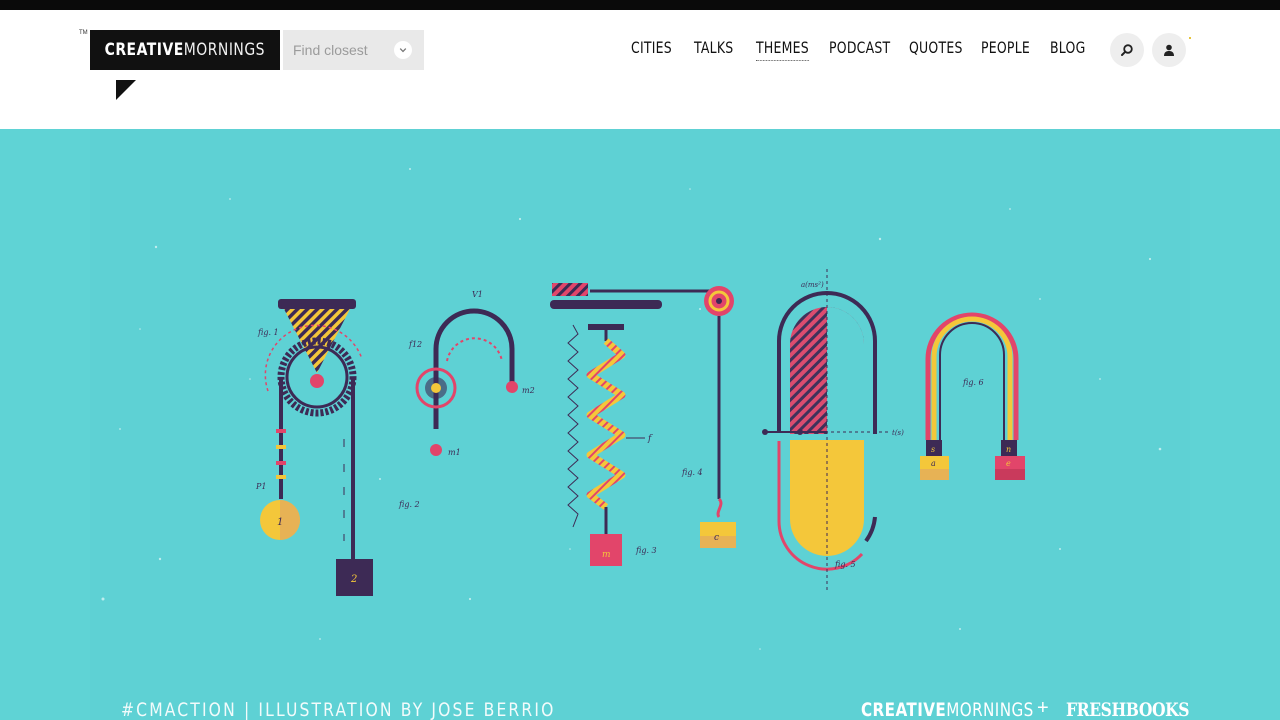 This screenshot has width=1280, height=720. What do you see at coordinates (646, 550) in the screenshot?
I see `fig-3-label: fig. 3` at bounding box center [646, 550].